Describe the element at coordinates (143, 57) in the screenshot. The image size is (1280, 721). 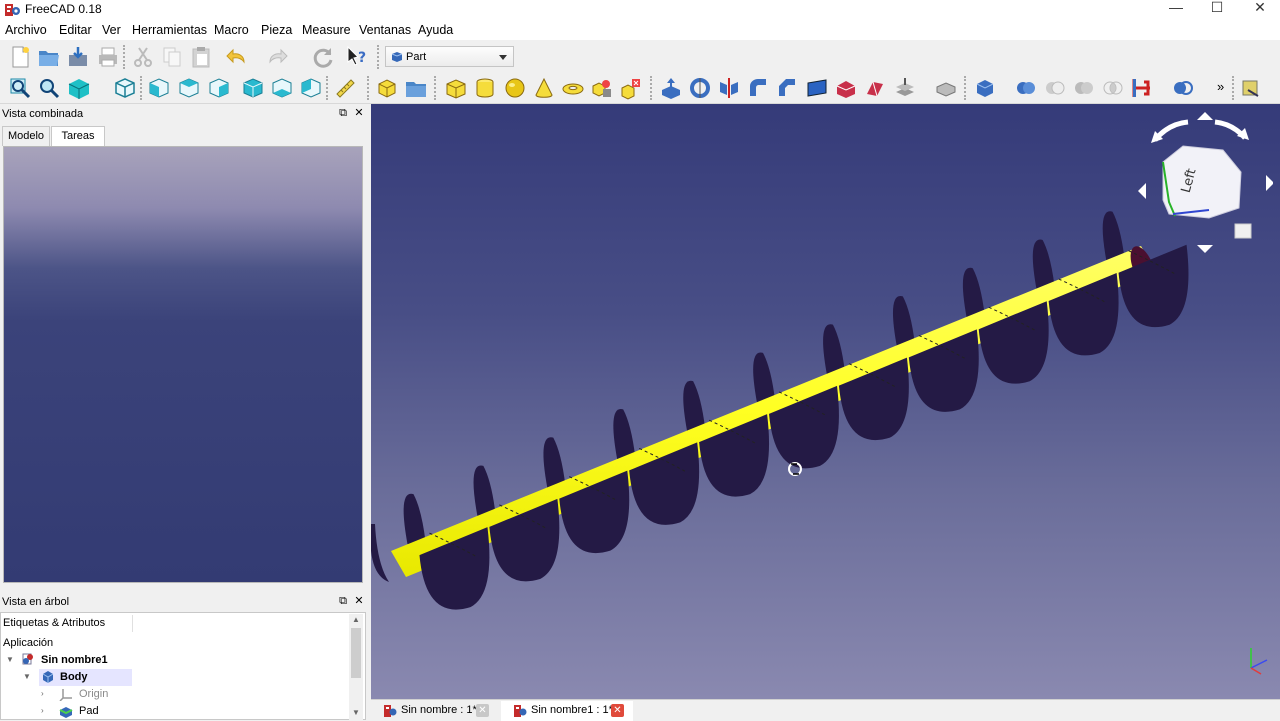
I see `cut-icon` at that location.